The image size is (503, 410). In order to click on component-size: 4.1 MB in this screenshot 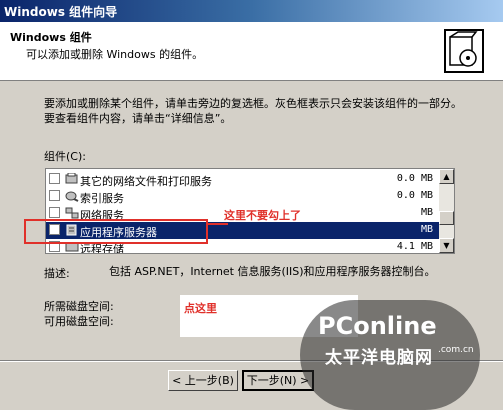, I will do `click(414, 246)`.